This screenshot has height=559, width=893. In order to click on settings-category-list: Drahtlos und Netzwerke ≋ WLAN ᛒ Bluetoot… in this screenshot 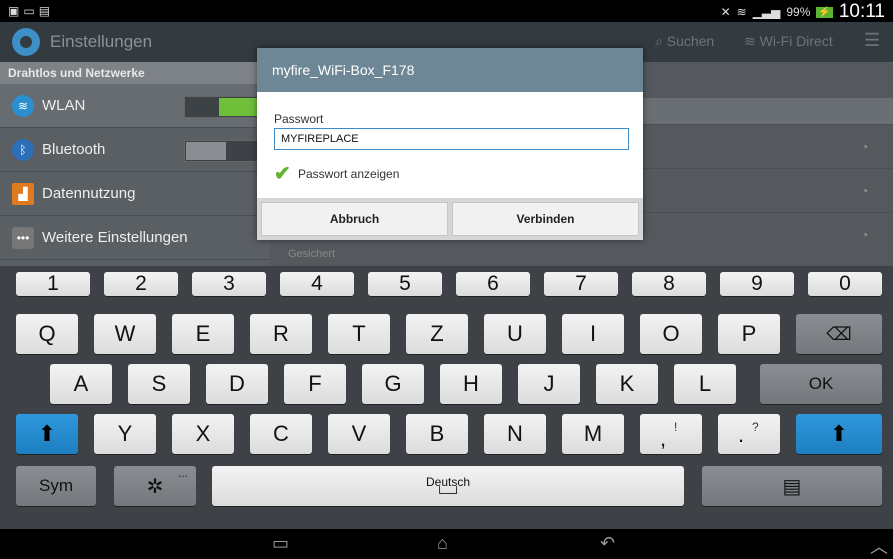, I will do `click(135, 164)`.